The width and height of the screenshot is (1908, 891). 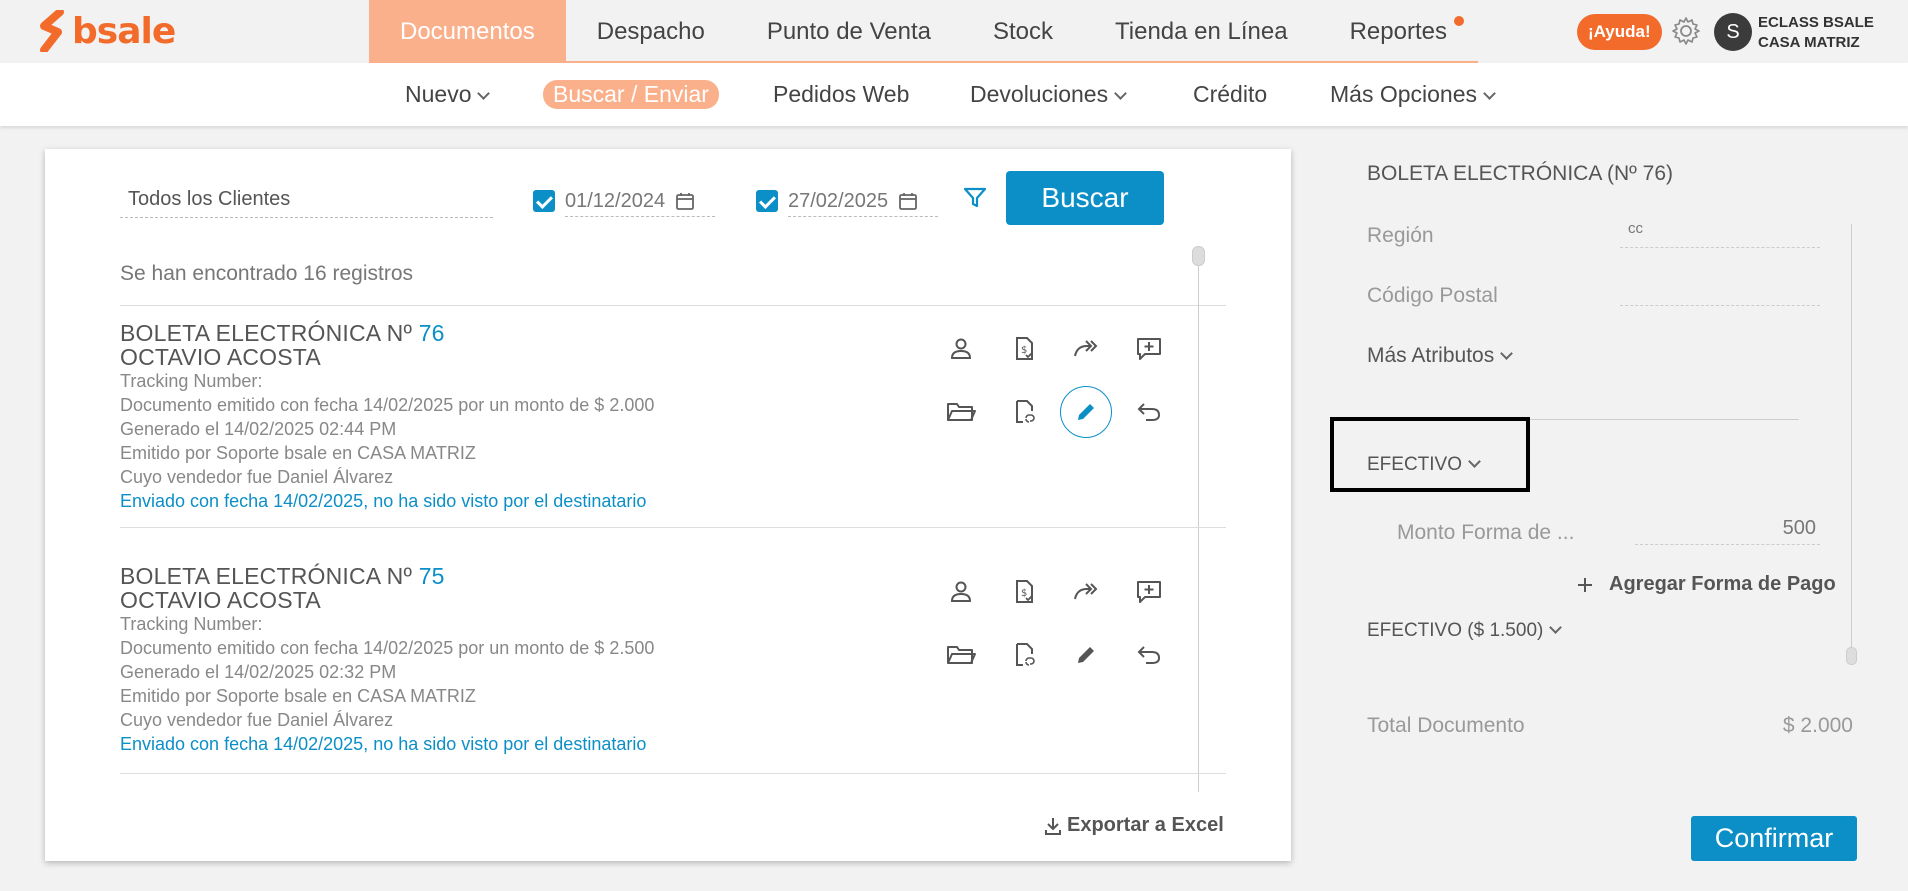 I want to click on nav-label: Reportes, so click(x=1398, y=31).